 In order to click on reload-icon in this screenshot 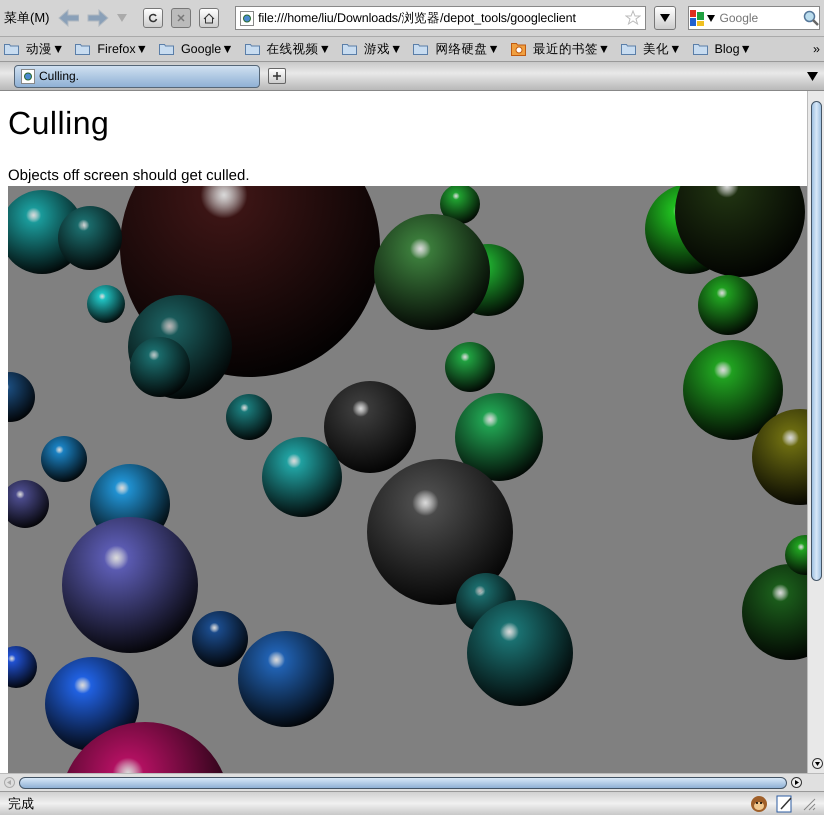, I will do `click(153, 18)`.